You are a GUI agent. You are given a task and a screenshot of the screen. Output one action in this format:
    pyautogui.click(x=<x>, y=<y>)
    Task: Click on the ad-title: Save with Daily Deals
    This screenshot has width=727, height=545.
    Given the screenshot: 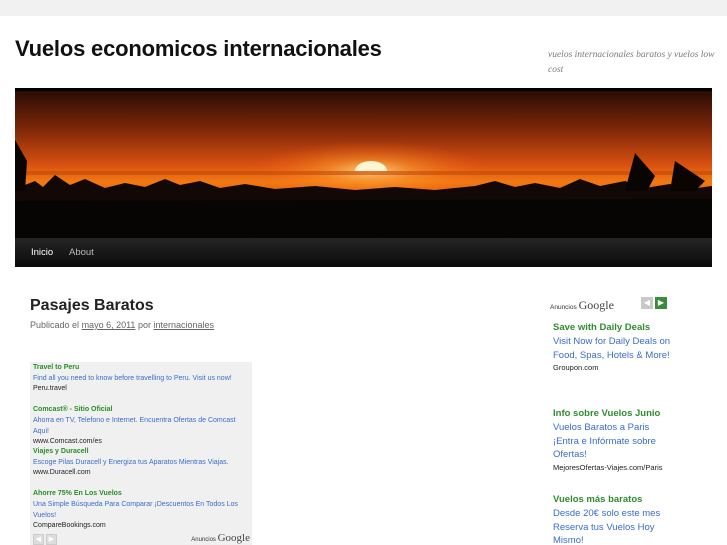 What is the action you would take?
    pyautogui.click(x=613, y=328)
    